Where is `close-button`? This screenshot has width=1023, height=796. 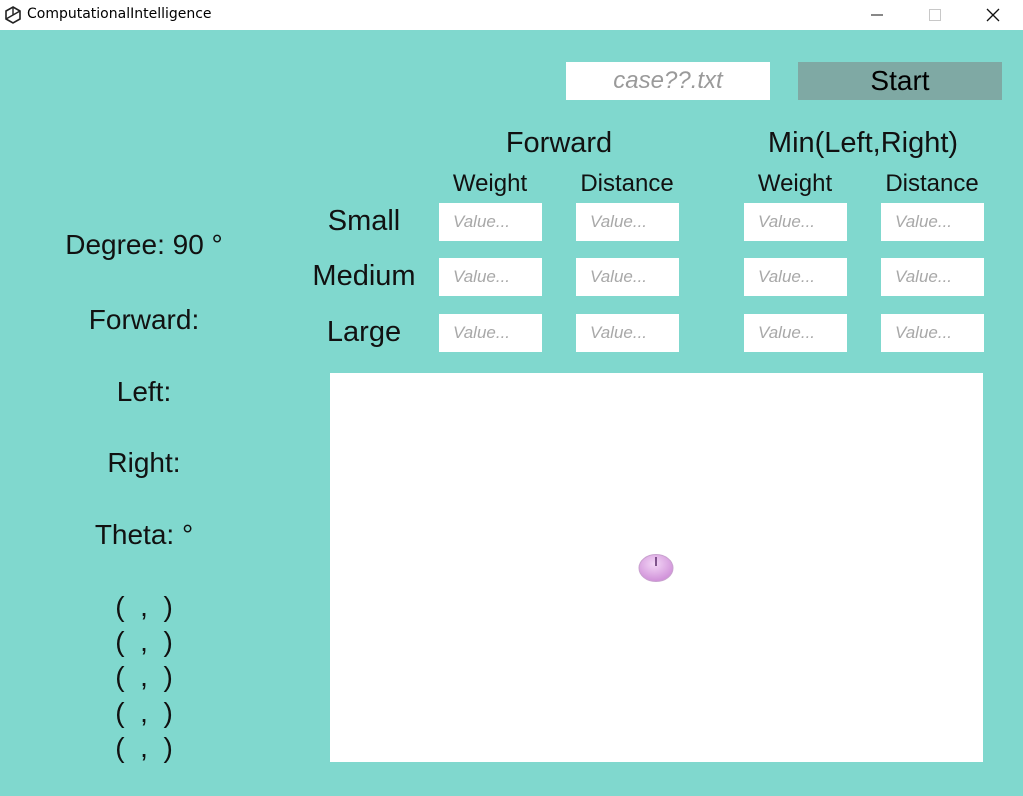 close-button is located at coordinates (993, 15).